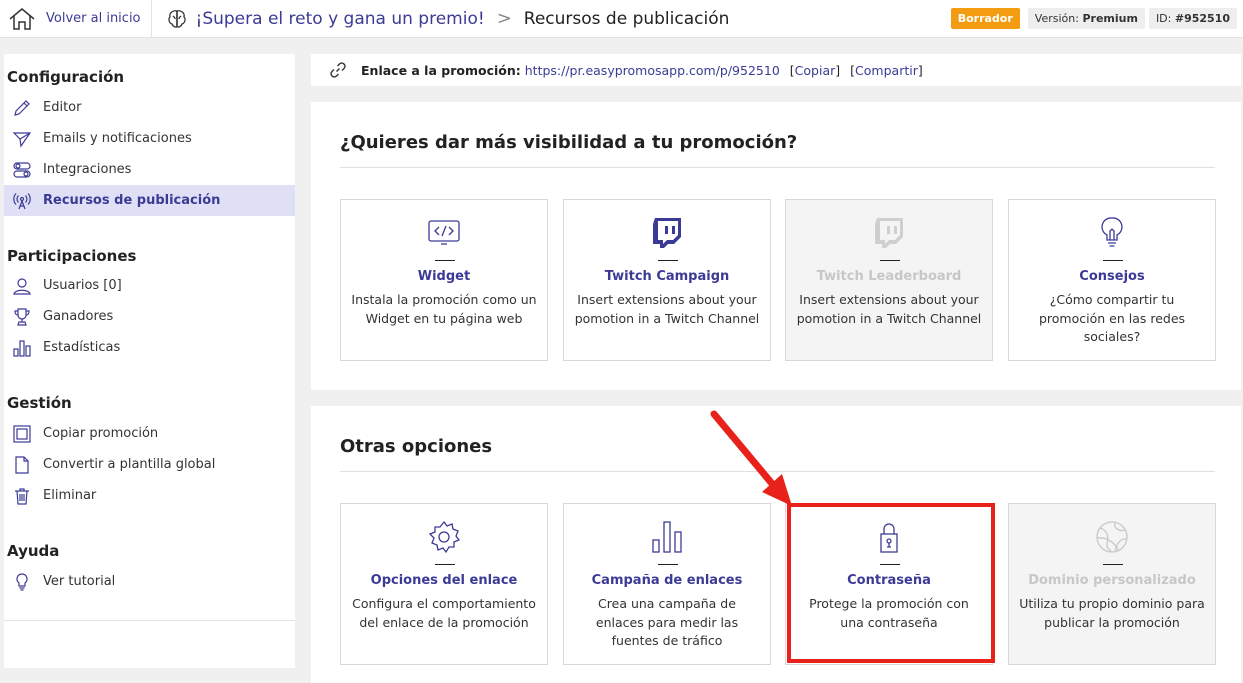 This screenshot has height=683, width=1243. I want to click on sidebar-item-usuarios: Usuarios [0], so click(149, 285).